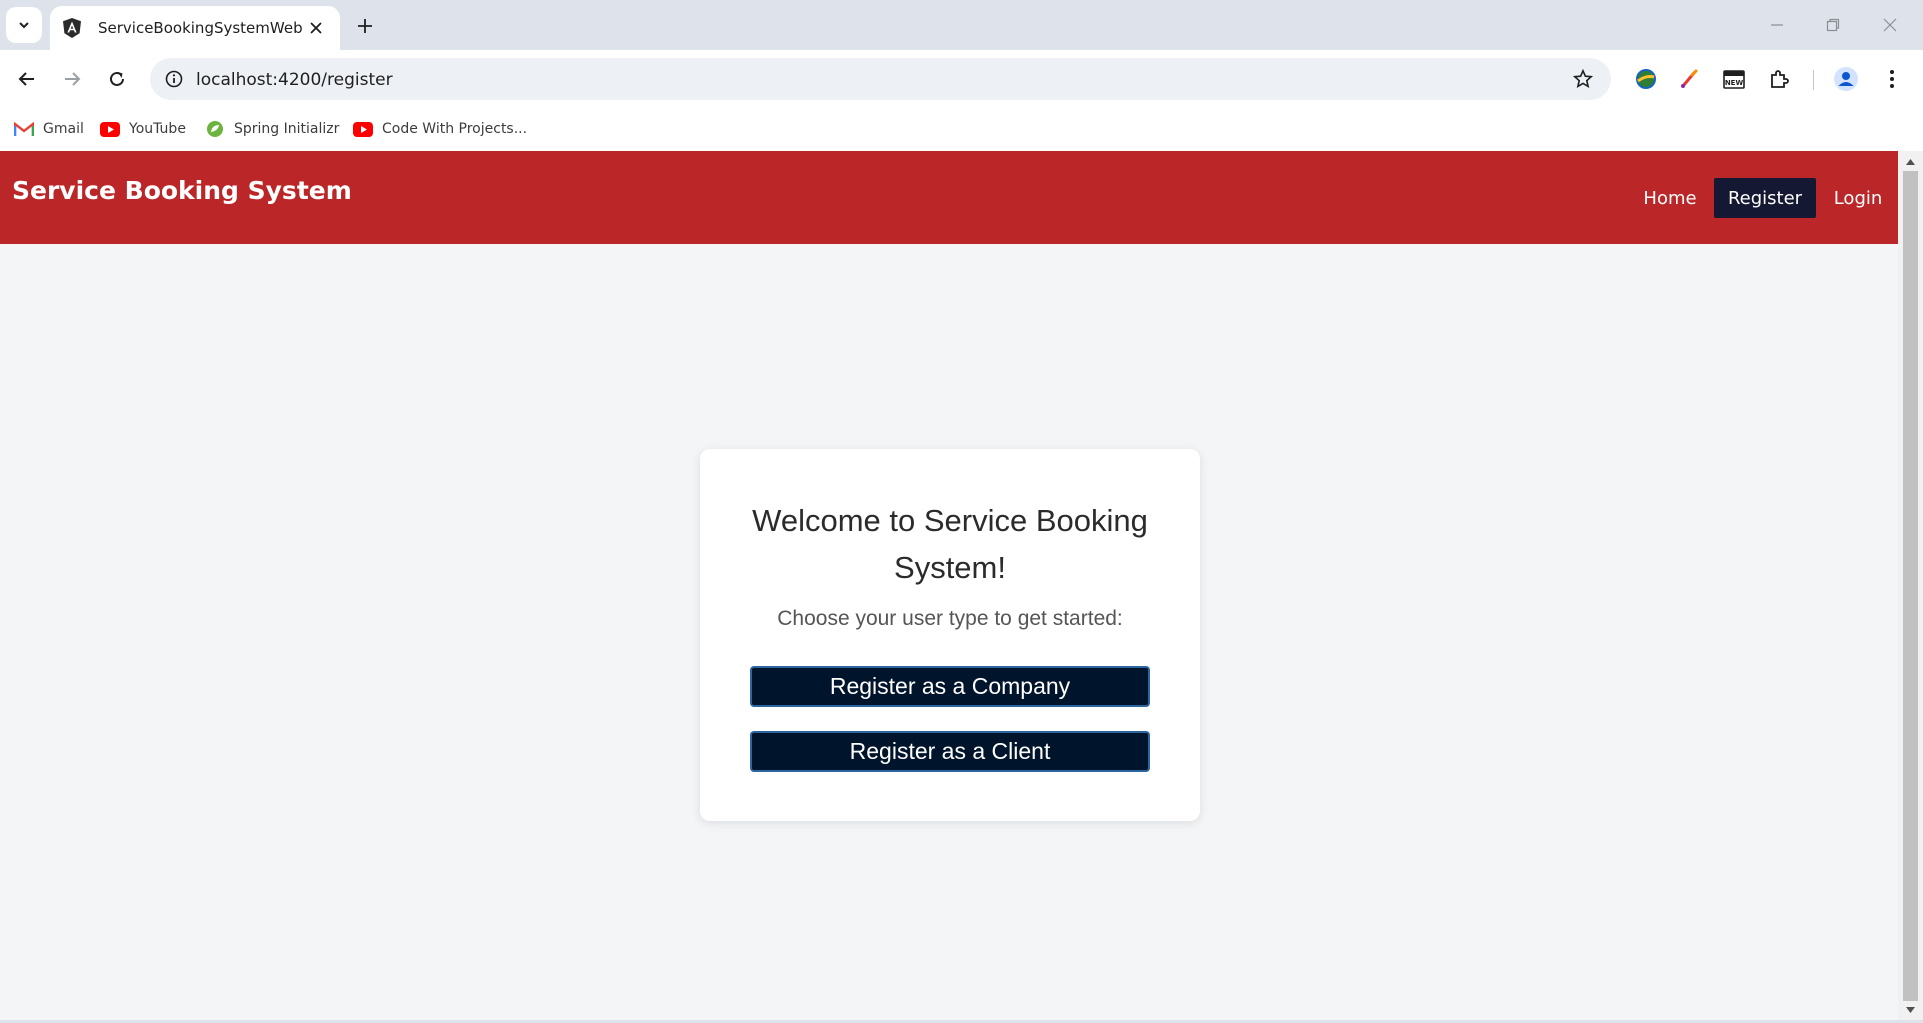 The image size is (1923, 1023). I want to click on angular-icon, so click(72, 28).